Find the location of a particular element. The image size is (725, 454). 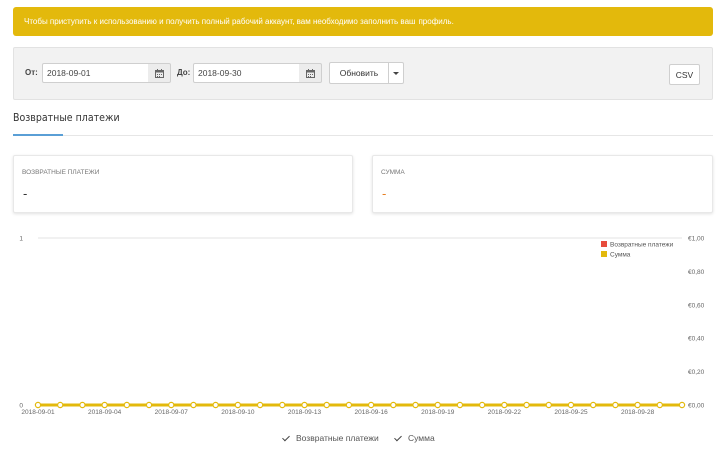

from-label: От: is located at coordinates (31, 72).